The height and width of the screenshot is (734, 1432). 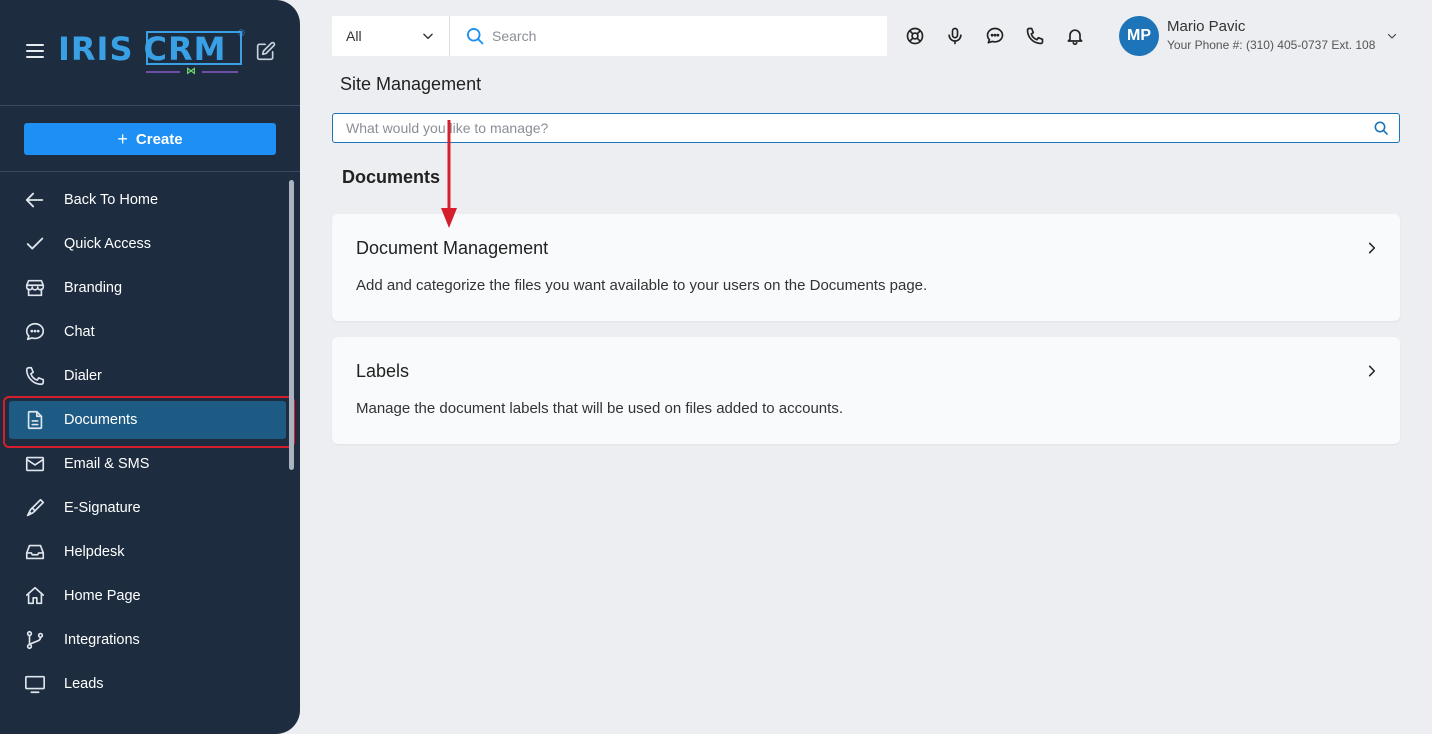 I want to click on pen-icon, so click(x=35, y=507).